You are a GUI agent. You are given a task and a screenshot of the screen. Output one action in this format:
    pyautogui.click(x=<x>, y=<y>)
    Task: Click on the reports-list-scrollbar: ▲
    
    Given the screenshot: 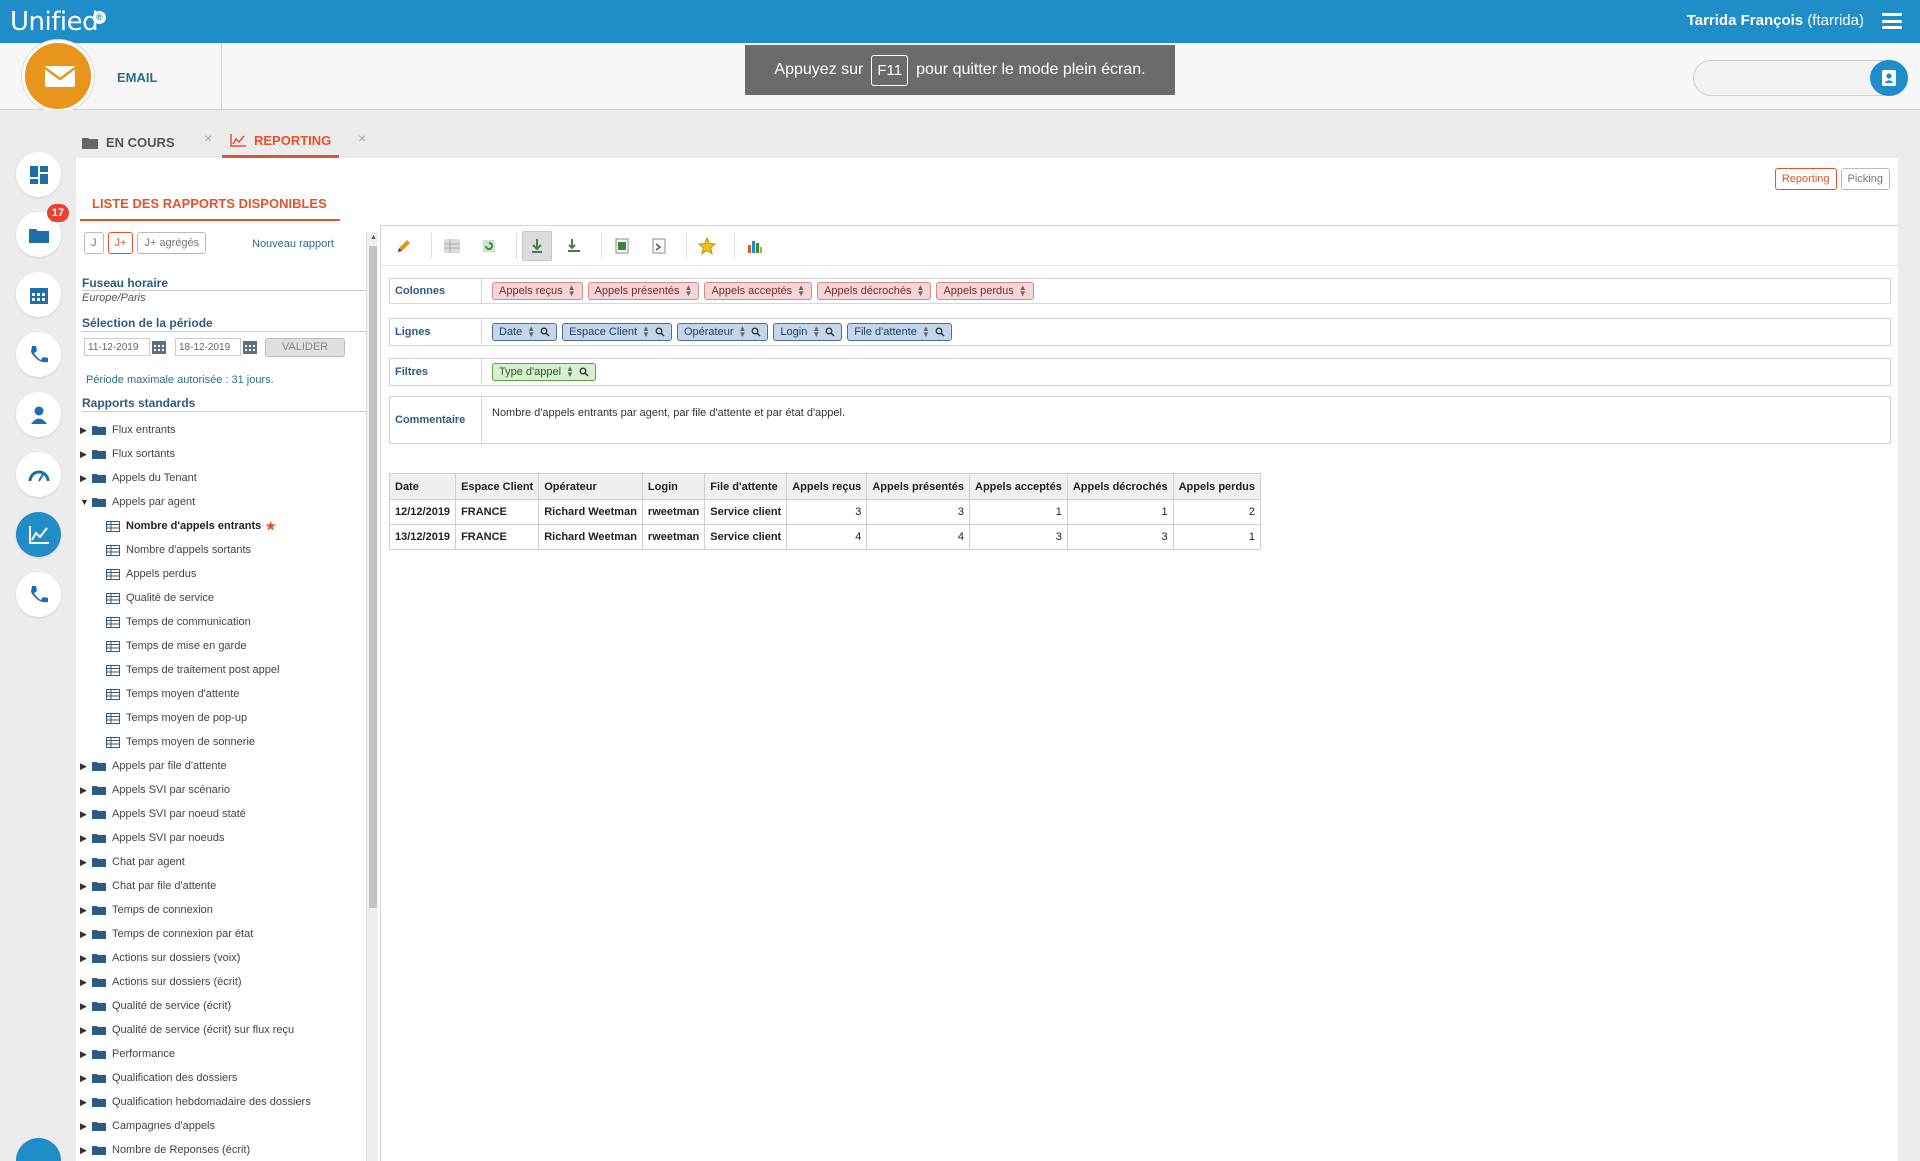 What is the action you would take?
    pyautogui.click(x=372, y=696)
    